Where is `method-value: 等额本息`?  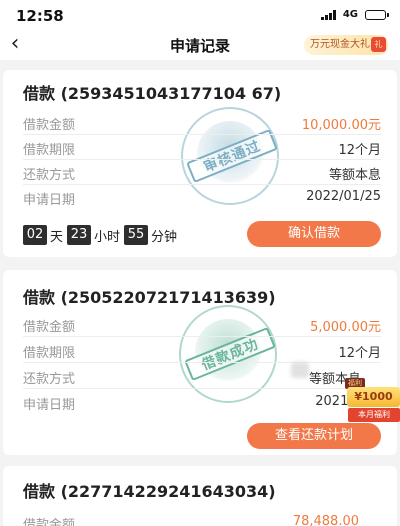 method-value: 等额本息 is located at coordinates (354, 175).